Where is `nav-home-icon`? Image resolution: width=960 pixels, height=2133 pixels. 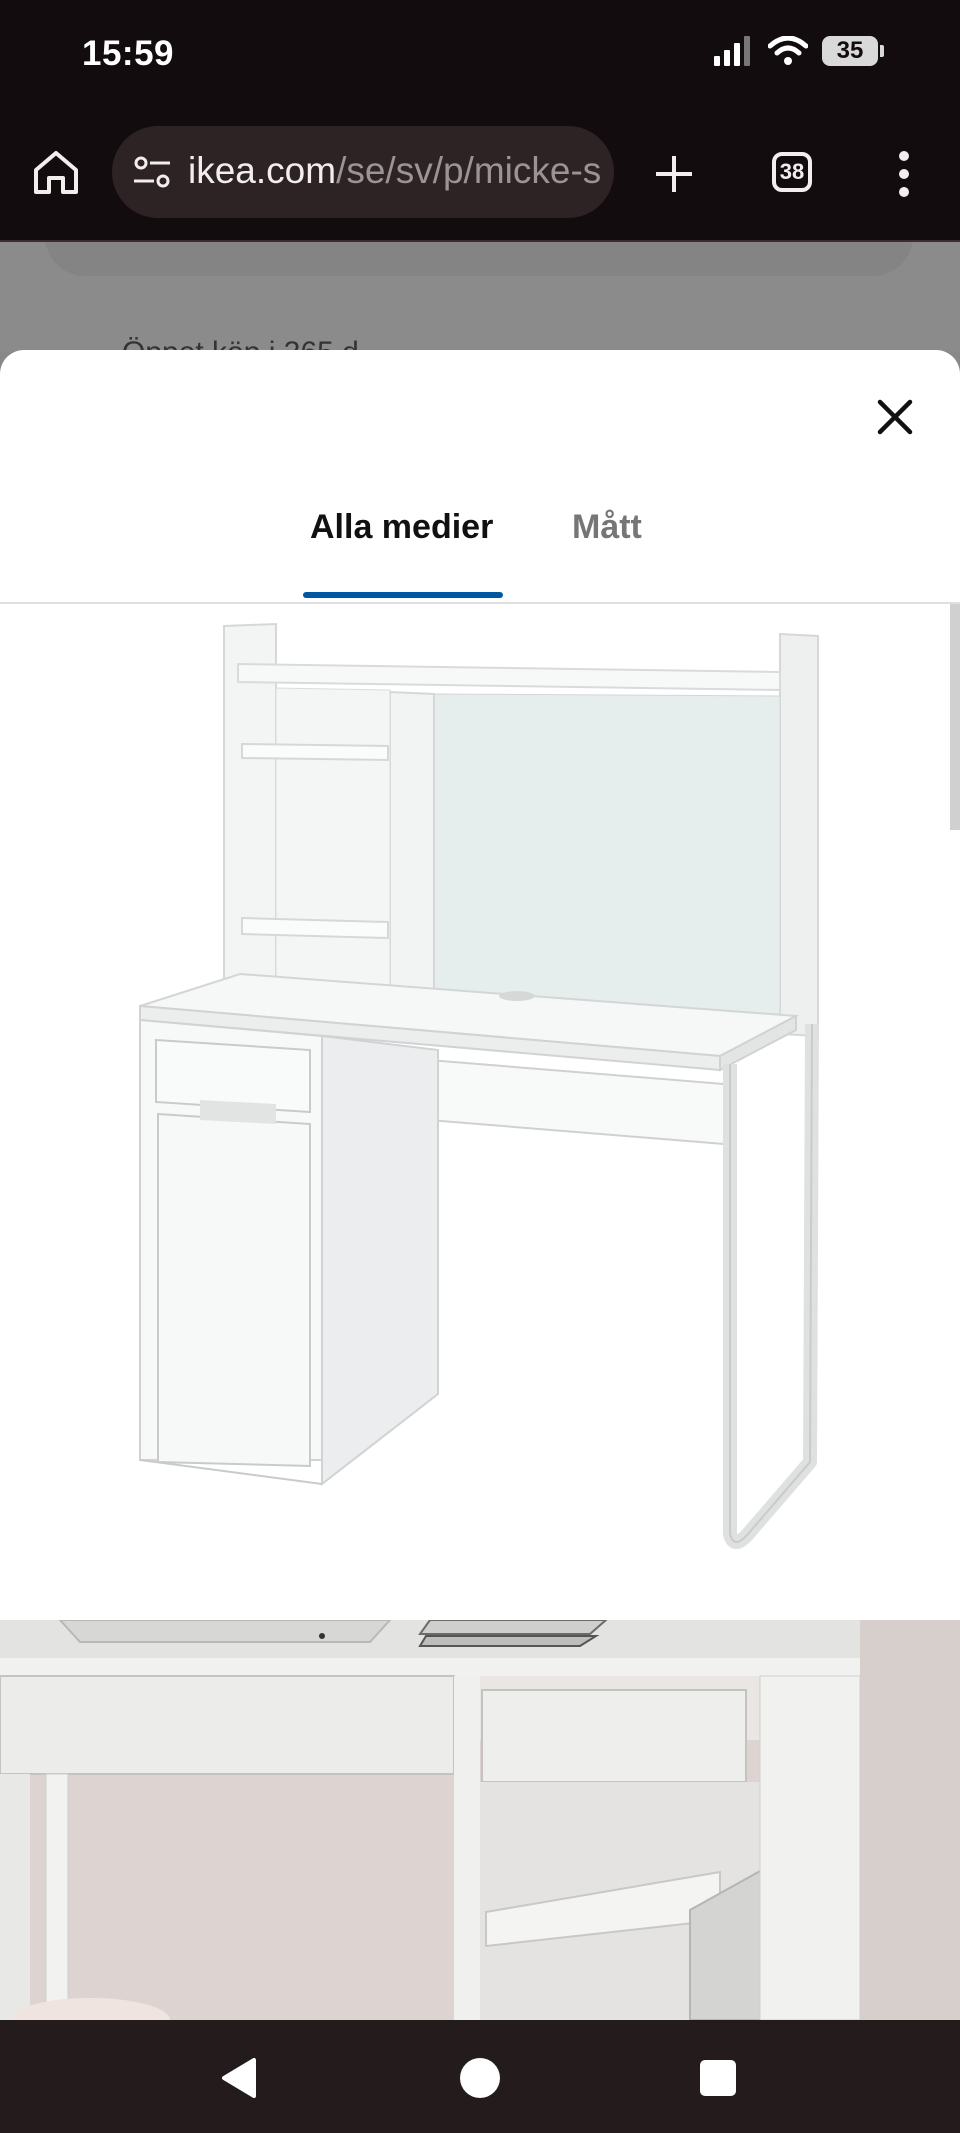 nav-home-icon is located at coordinates (480, 2078).